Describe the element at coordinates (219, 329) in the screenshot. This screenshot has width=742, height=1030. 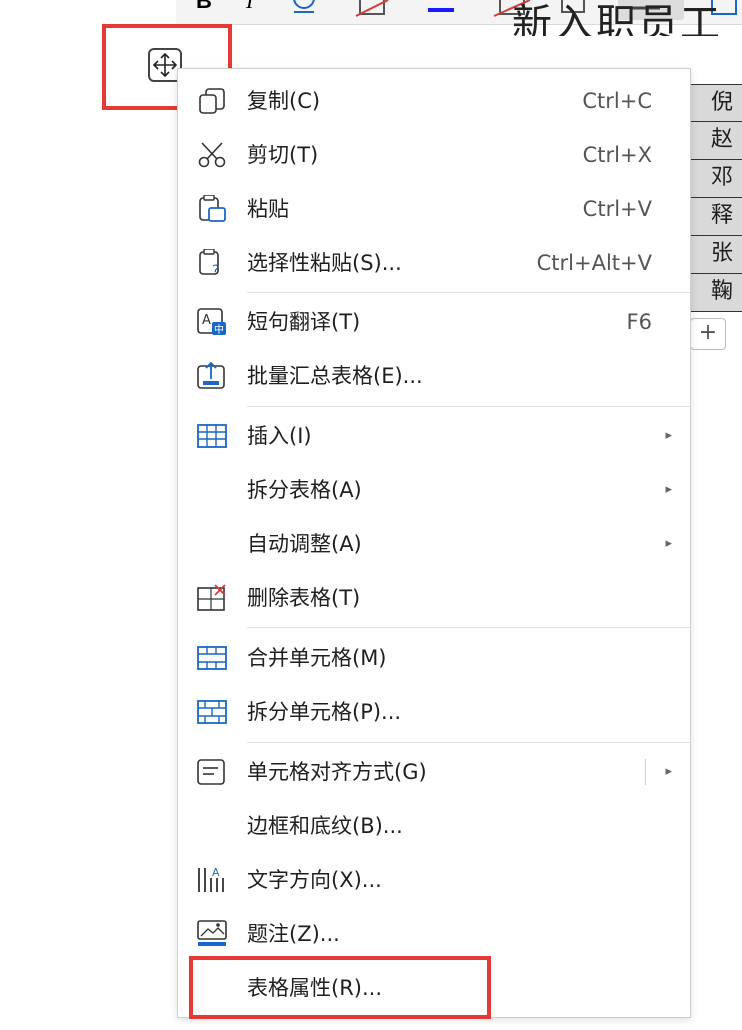
I see `svg-text: 中` at that location.